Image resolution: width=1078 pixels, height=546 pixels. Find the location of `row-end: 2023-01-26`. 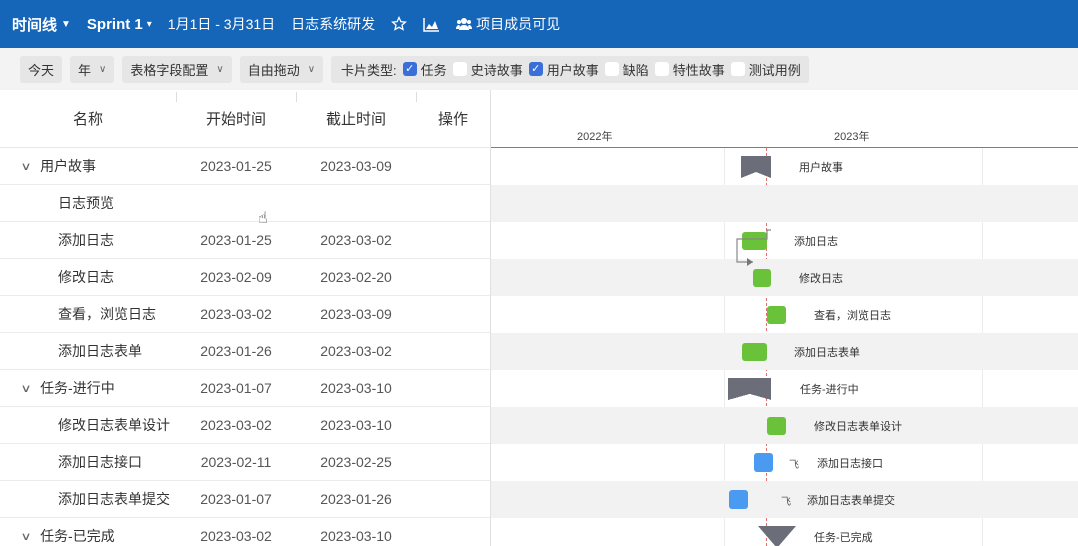

row-end: 2023-01-26 is located at coordinates (356, 499).